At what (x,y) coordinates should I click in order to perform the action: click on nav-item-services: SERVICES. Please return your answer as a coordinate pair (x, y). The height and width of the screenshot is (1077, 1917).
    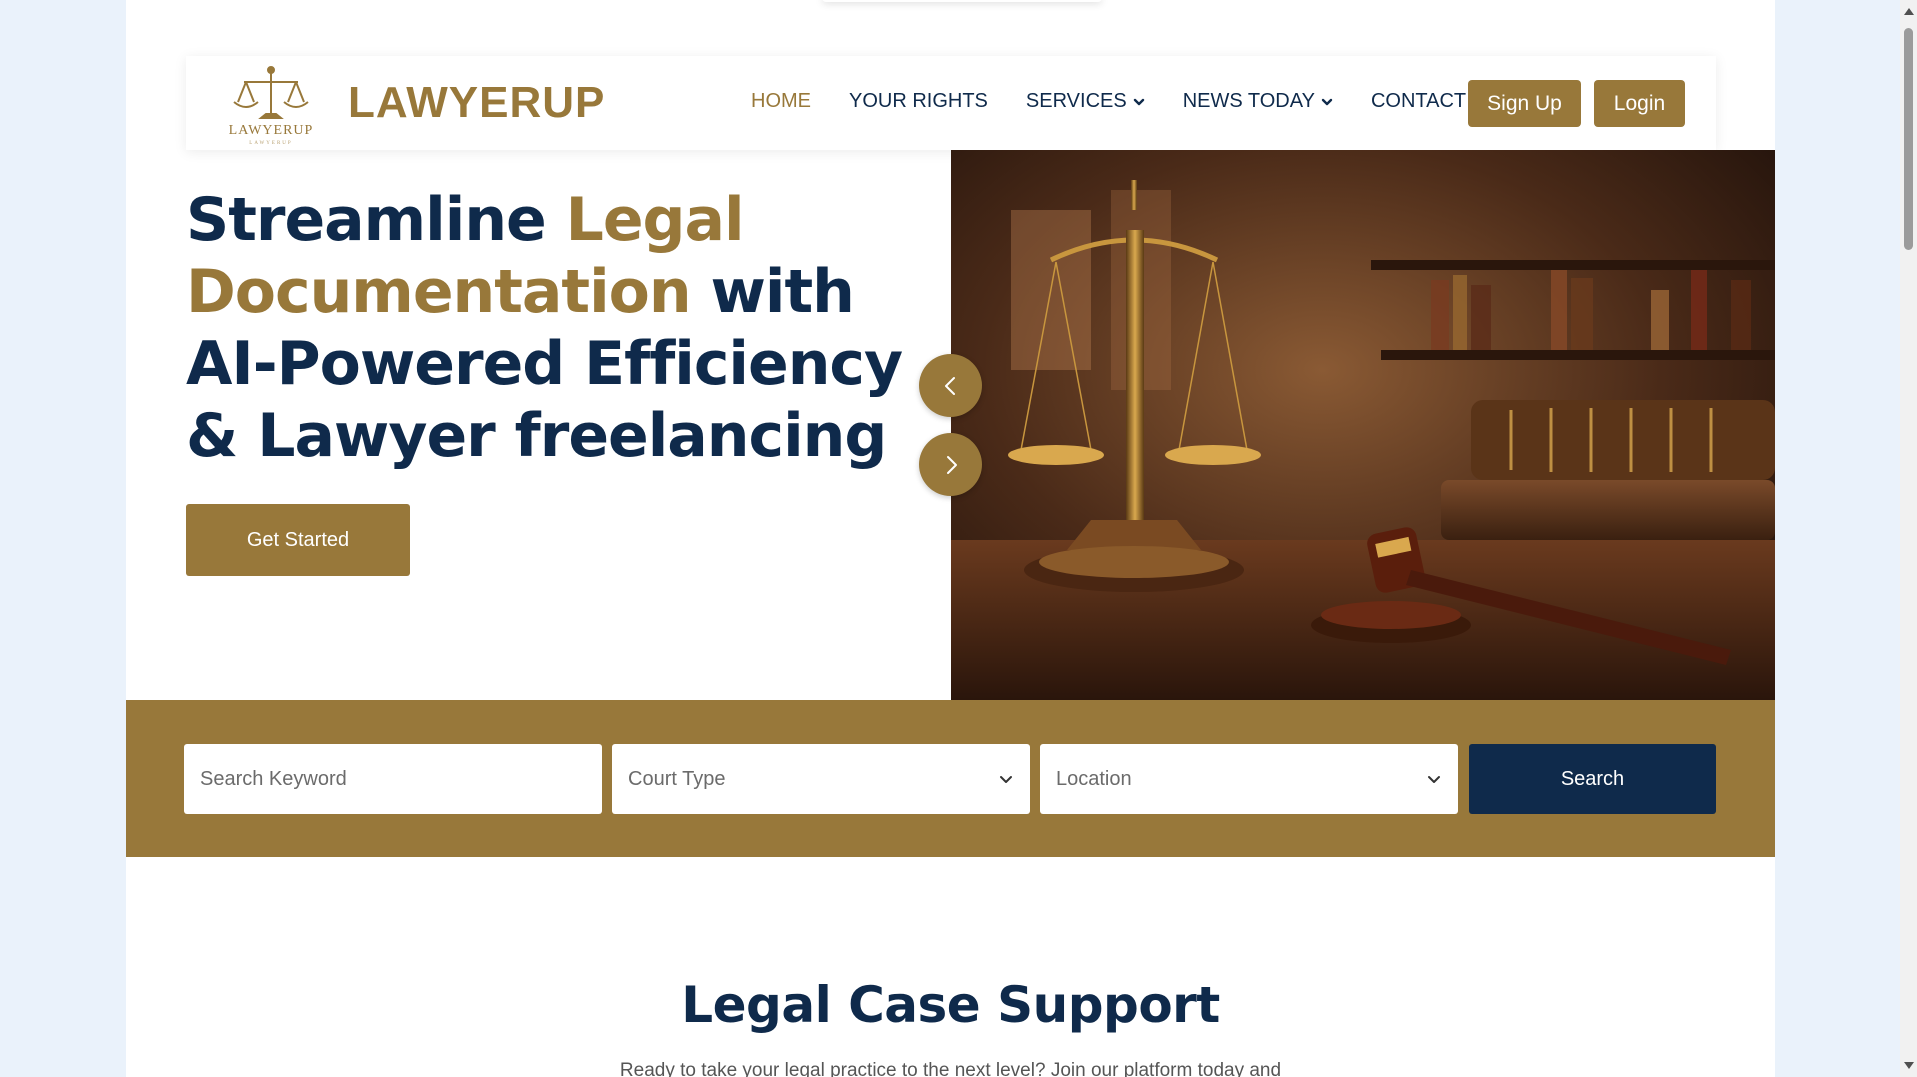
    Looking at the image, I should click on (1085, 101).